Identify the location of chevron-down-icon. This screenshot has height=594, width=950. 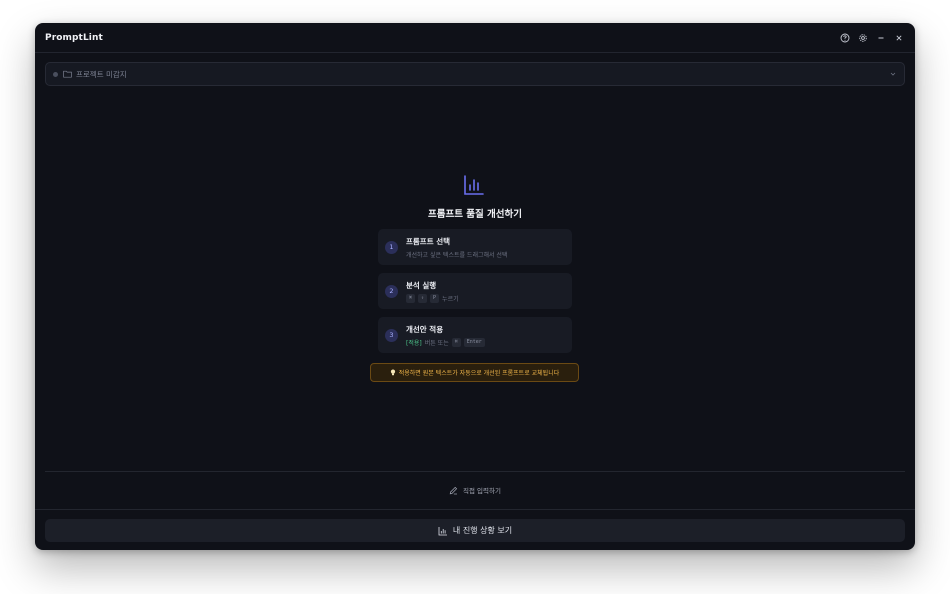
(893, 74).